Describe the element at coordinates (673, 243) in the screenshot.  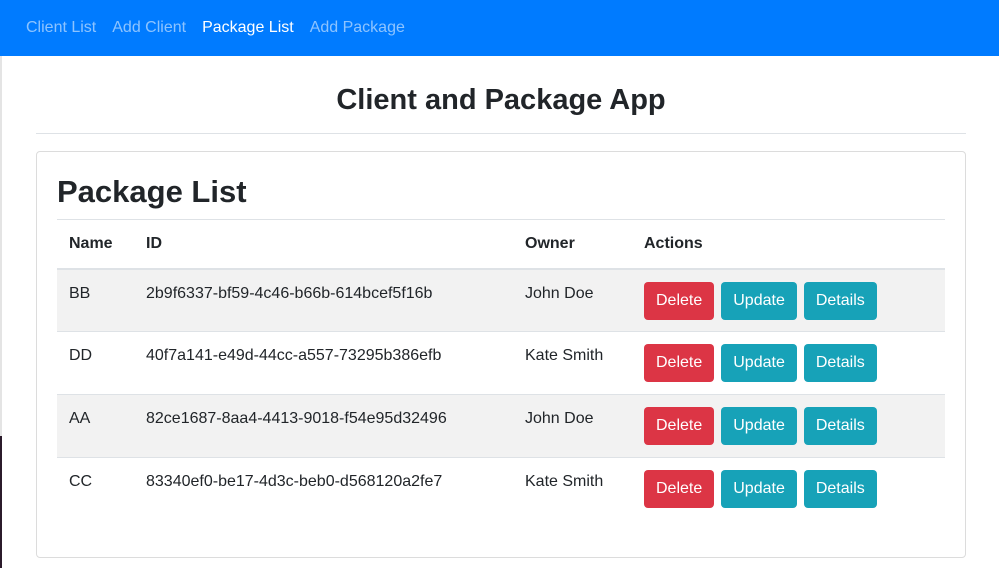
I see `column-header-actions: Actions` at that location.